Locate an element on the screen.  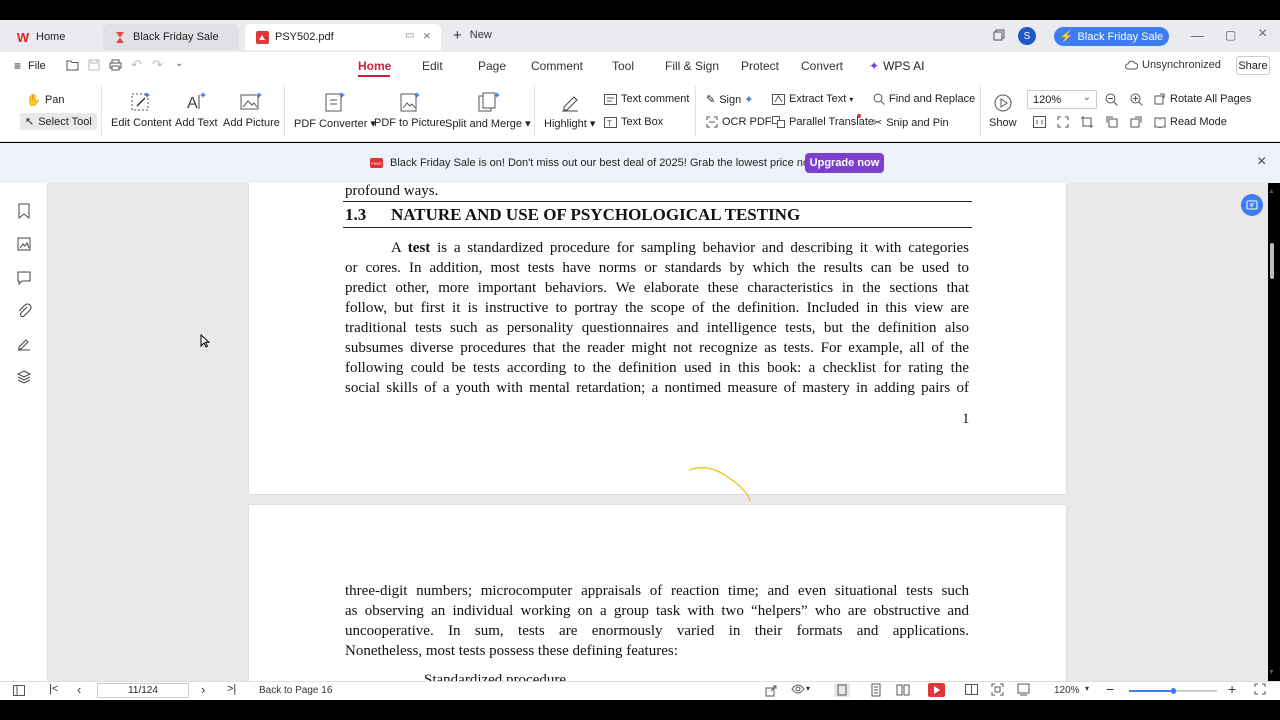
file-menu: ≡ File is located at coordinates (30, 66).